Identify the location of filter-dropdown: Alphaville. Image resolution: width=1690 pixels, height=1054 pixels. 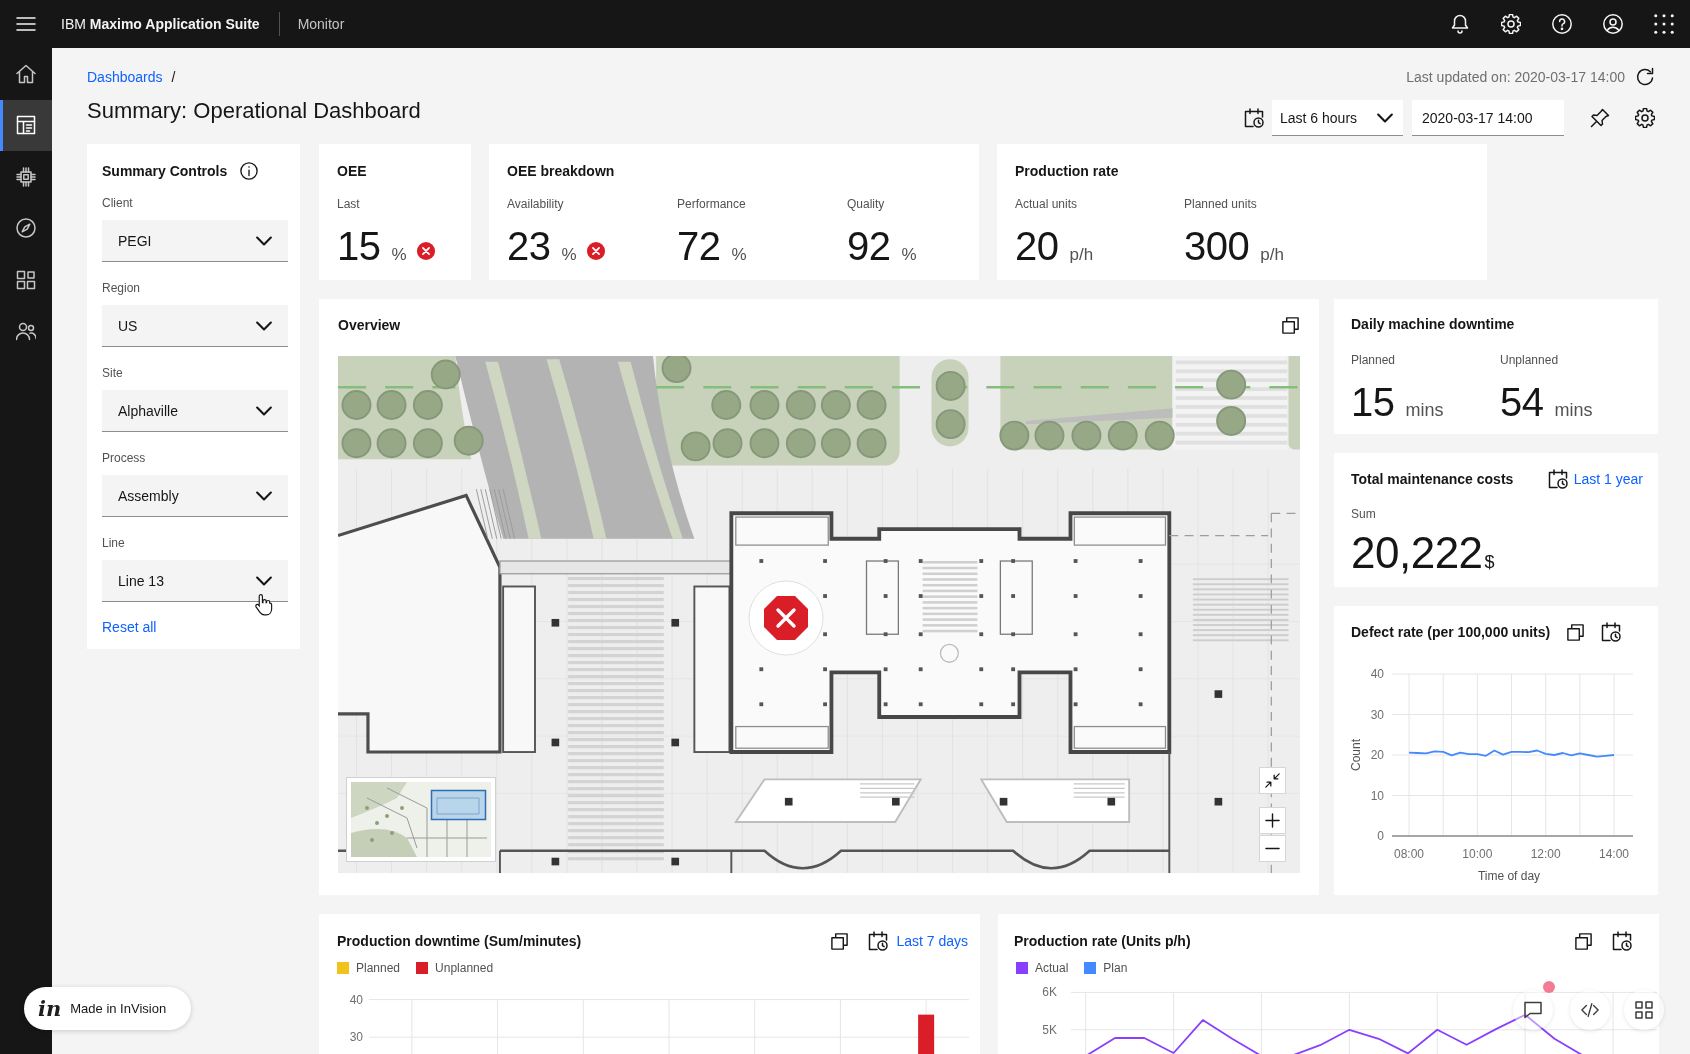
(195, 411).